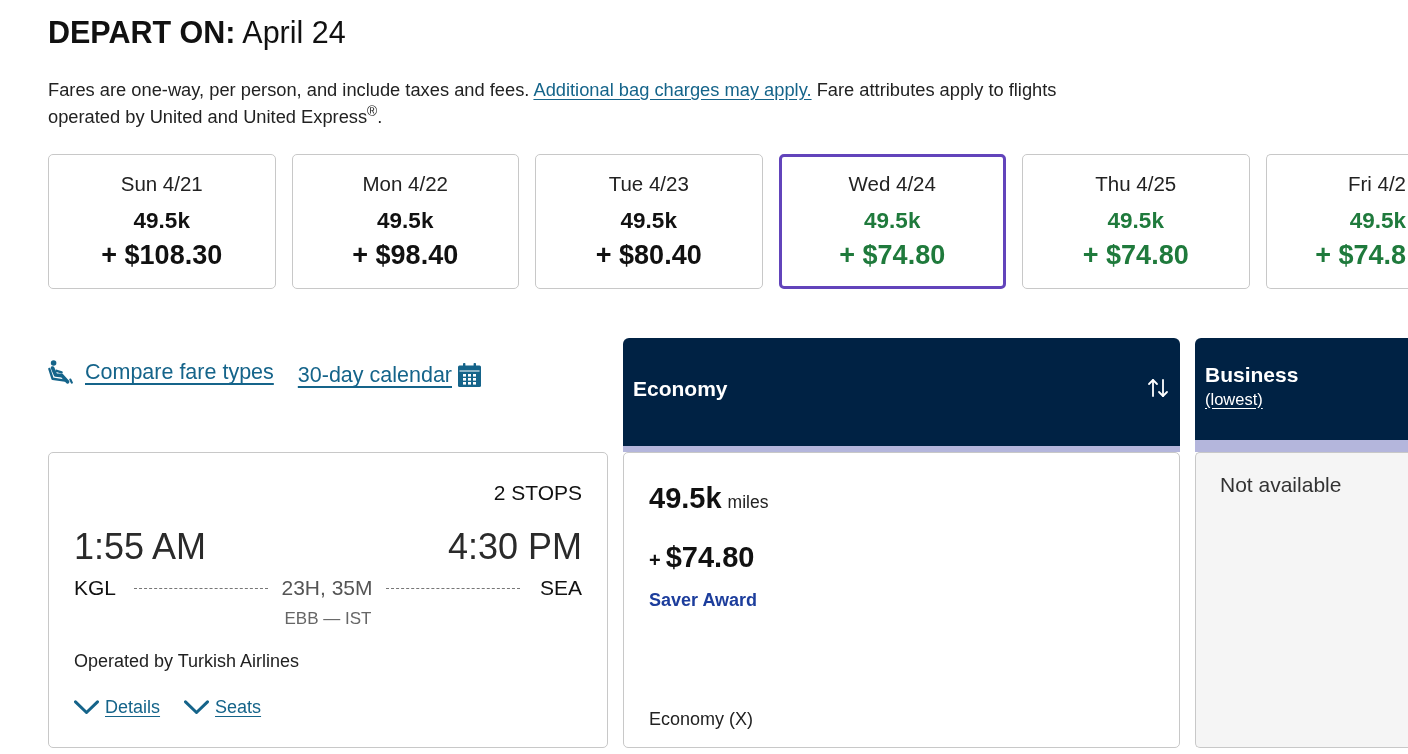  I want to click on expand-link: Seats, so click(223, 707).